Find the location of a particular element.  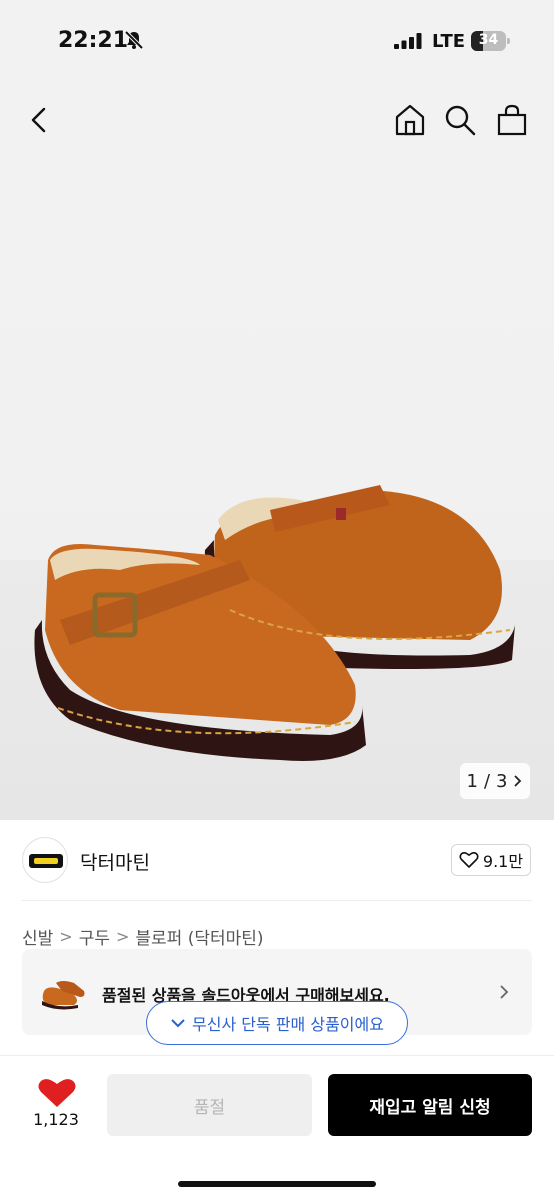

brand-logo-graphic is located at coordinates (46, 861).